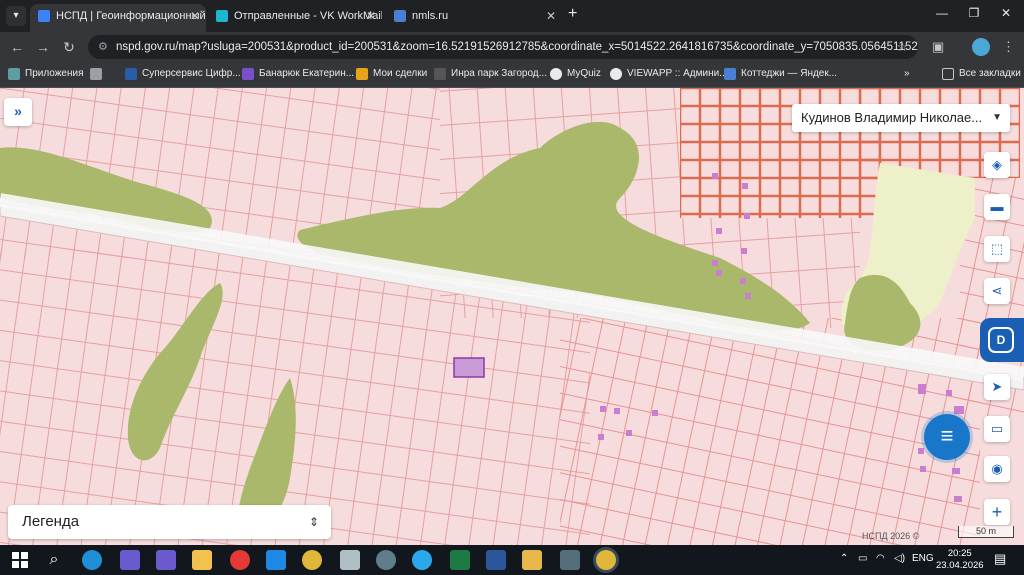 This screenshot has width=1024, height=575. What do you see at coordinates (276, 560) in the screenshot?
I see `calendar-icon` at bounding box center [276, 560].